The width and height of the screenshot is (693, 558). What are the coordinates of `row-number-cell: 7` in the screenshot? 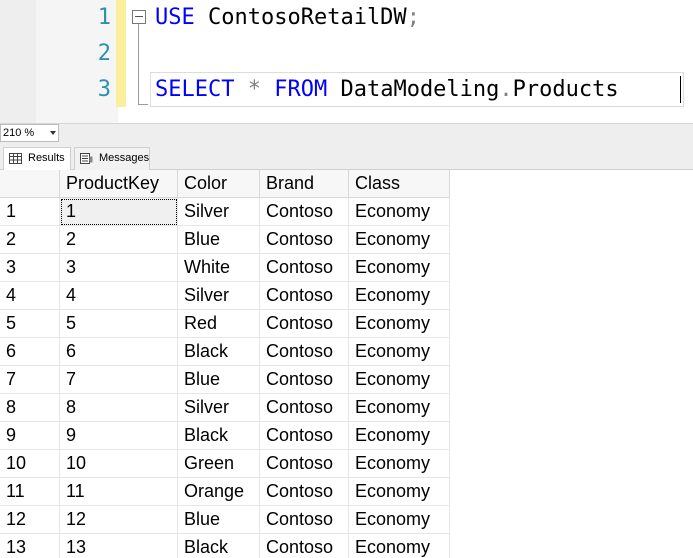 It's located at (30, 380).